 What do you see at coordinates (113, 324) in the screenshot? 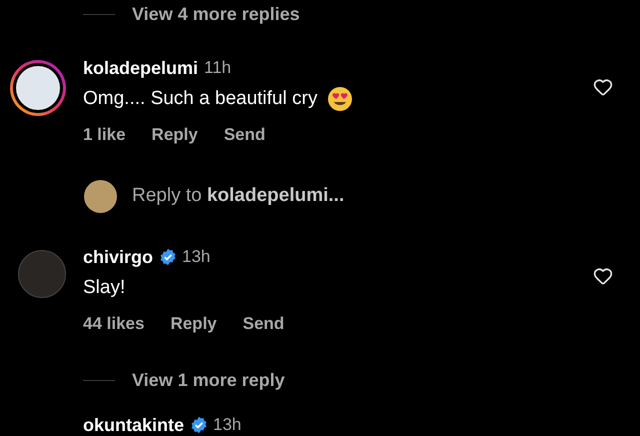
I see `likes-count: 44 likes` at bounding box center [113, 324].